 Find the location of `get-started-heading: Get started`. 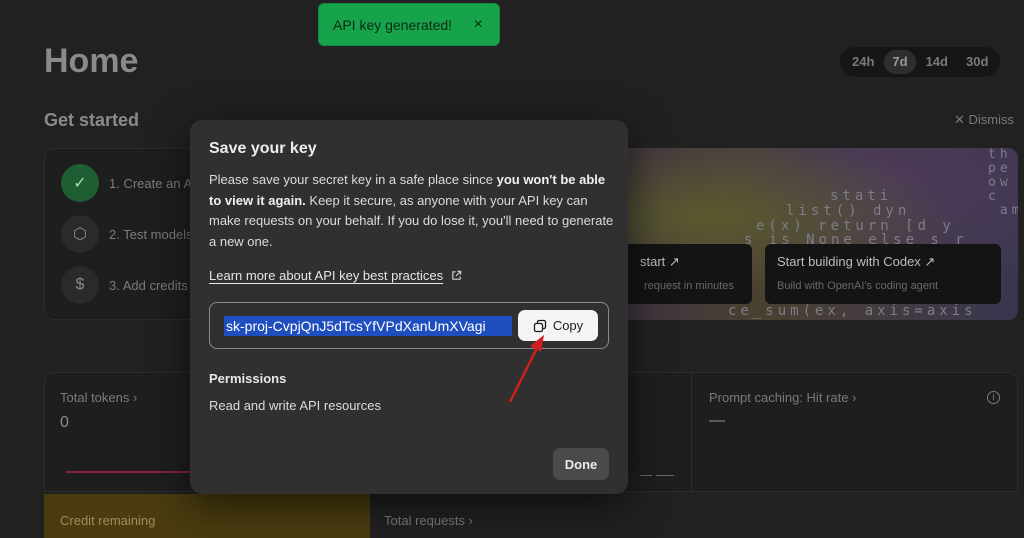

get-started-heading: Get started is located at coordinates (92, 120).